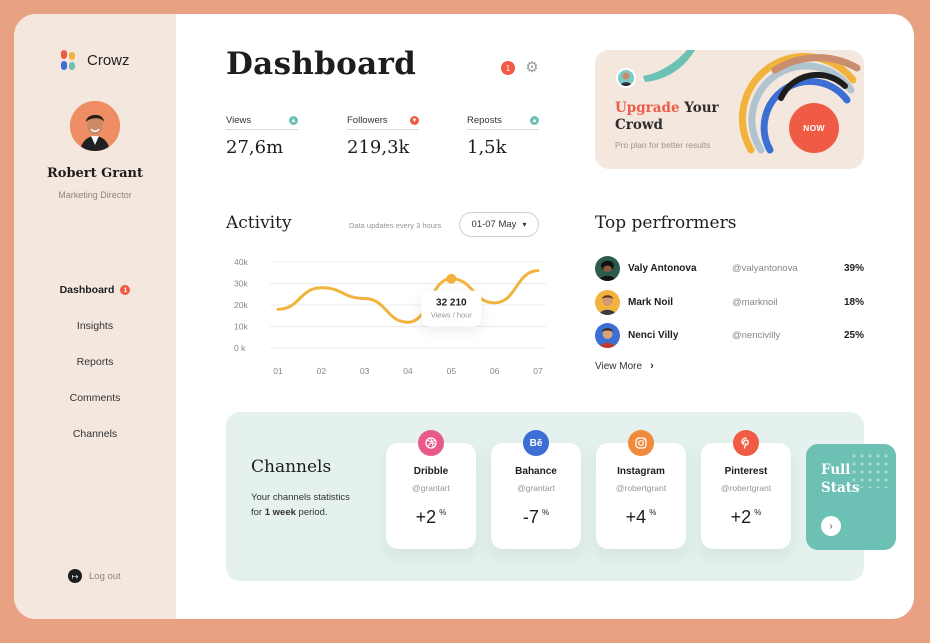 The height and width of the screenshot is (643, 930). Describe the element at coordinates (241, 327) in the screenshot. I see `y-tick-label: 10k` at that location.